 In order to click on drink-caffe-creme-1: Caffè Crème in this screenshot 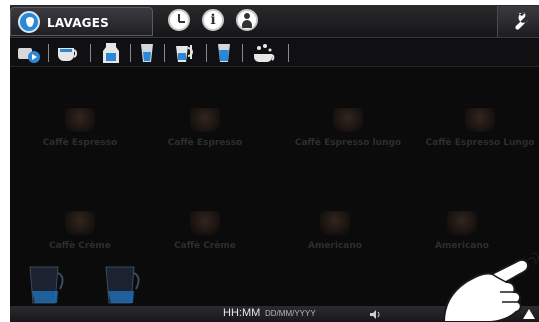, I will do `click(80, 241)`.